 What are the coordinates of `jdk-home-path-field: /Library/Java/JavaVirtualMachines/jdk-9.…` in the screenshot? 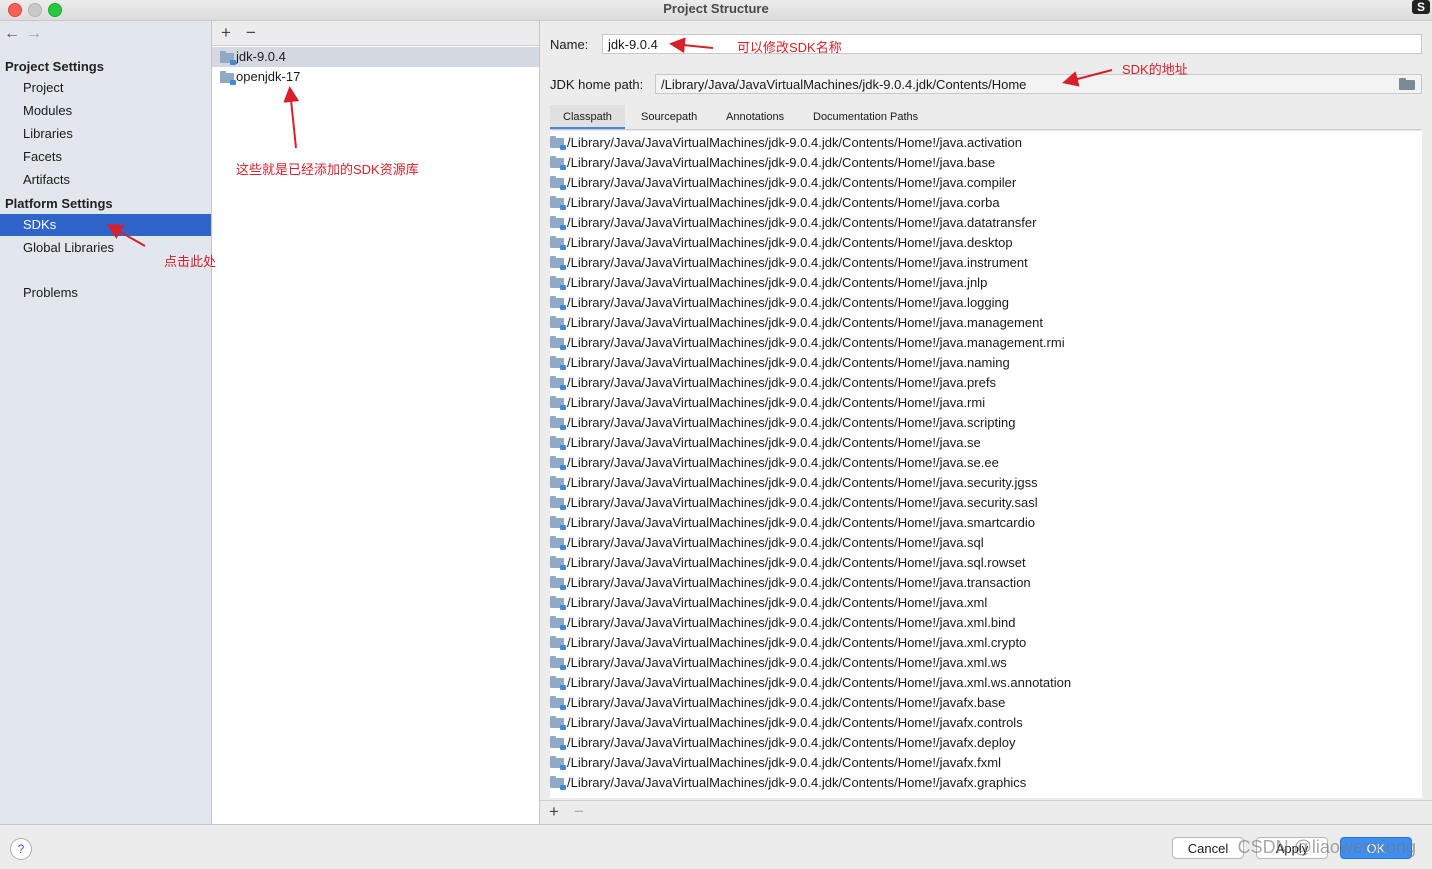 It's located at (1038, 84).